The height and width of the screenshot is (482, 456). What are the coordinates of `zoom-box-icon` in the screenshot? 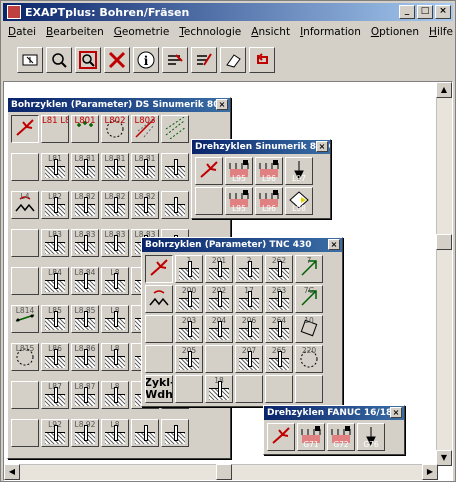 It's located at (88, 60).